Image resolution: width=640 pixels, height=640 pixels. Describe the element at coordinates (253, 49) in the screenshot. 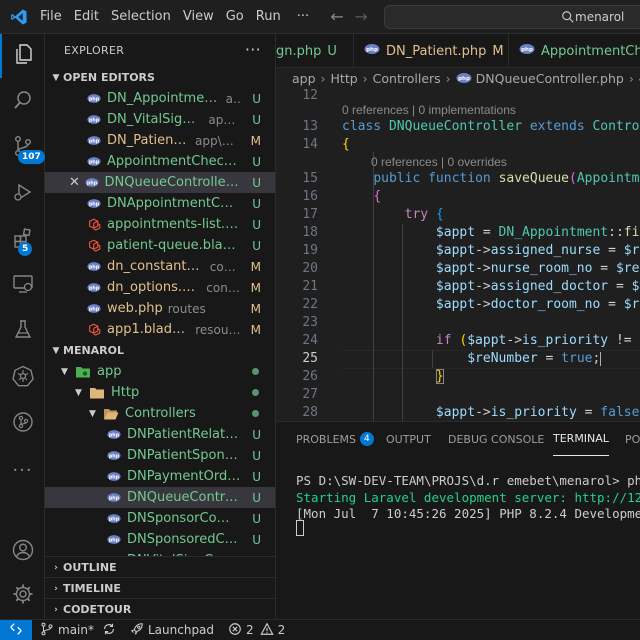

I see `explorer-more-button: ···` at that location.